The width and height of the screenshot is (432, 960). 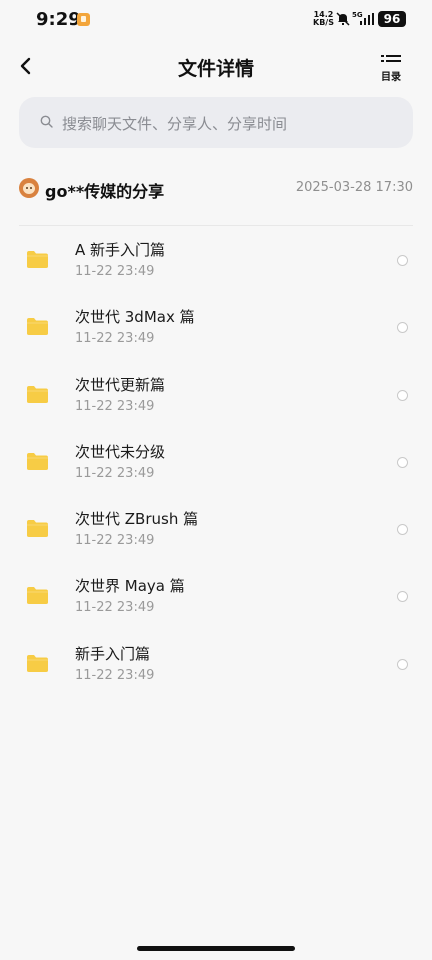 I want to click on header: 文件详情 目录, so click(x=216, y=66).